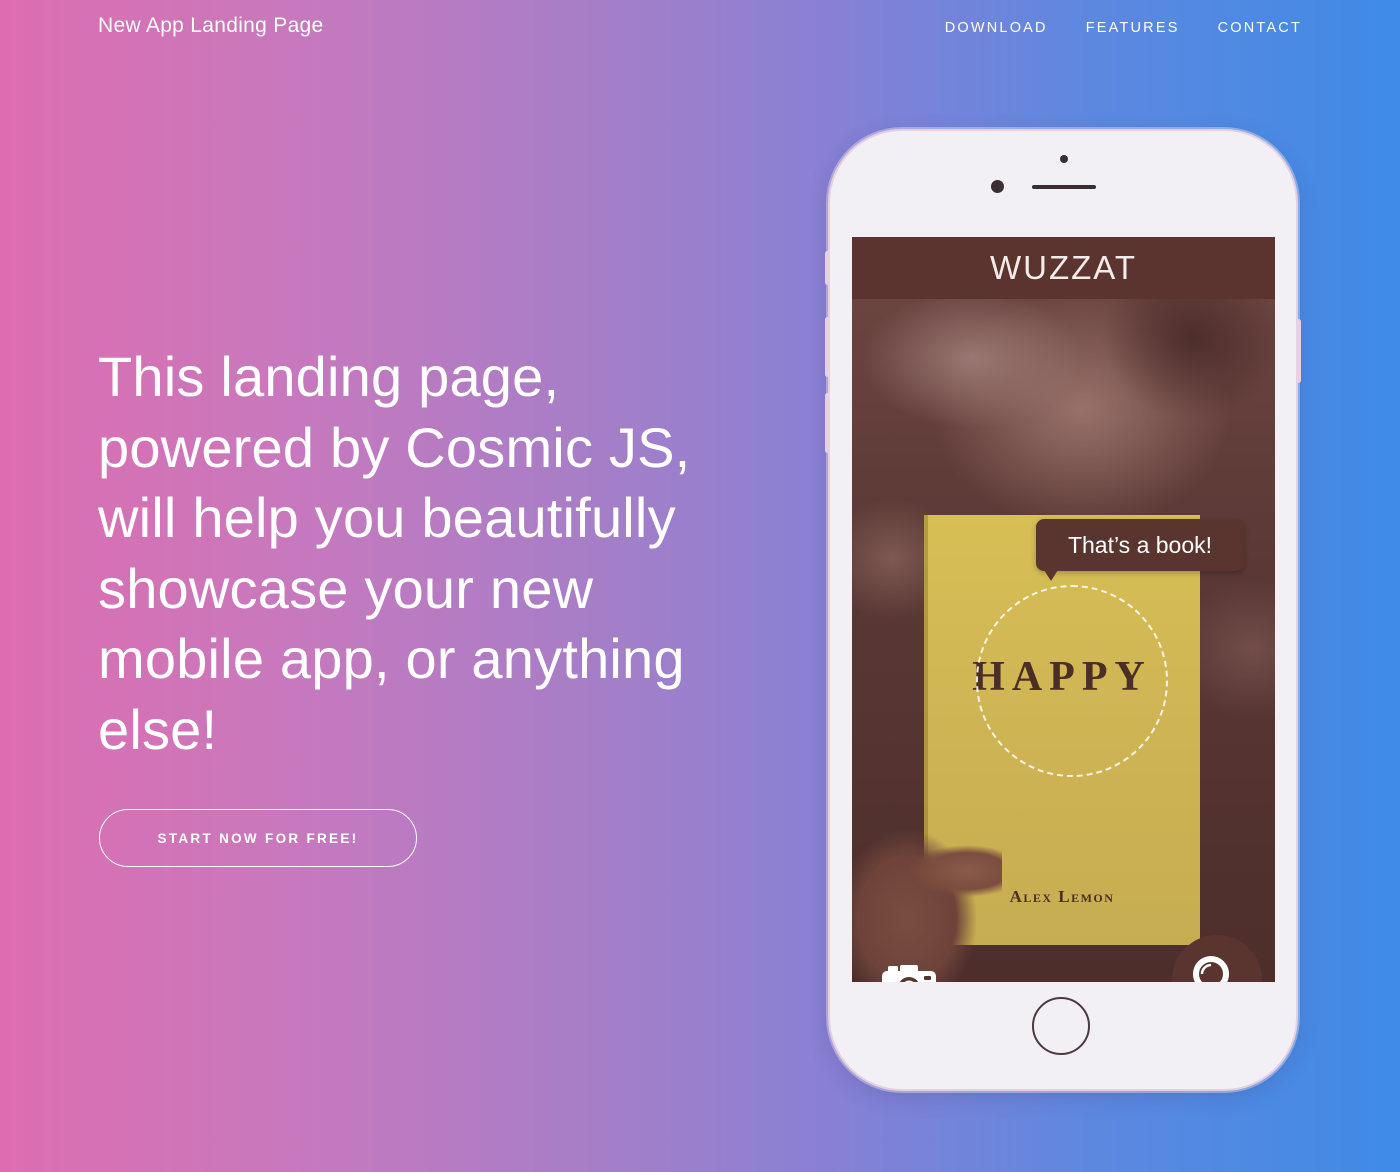 The image size is (1400, 1172). What do you see at coordinates (1063, 268) in the screenshot?
I see `app-header: WUZZAT` at bounding box center [1063, 268].